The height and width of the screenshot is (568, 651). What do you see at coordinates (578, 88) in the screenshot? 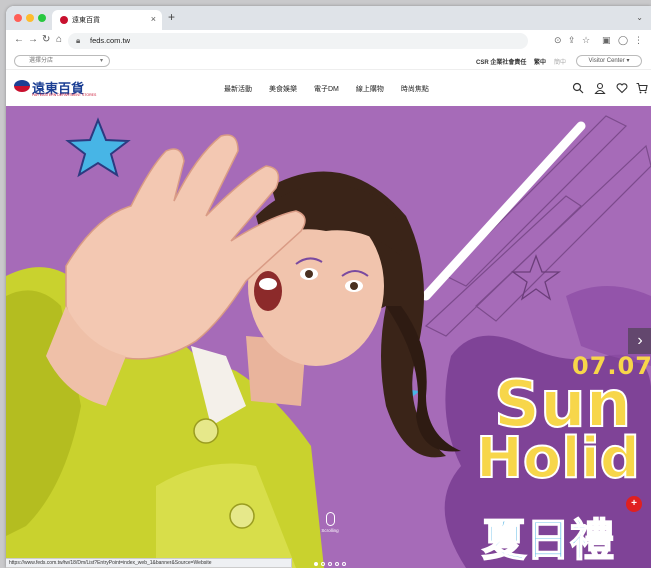
I see `search-icon` at bounding box center [578, 88].